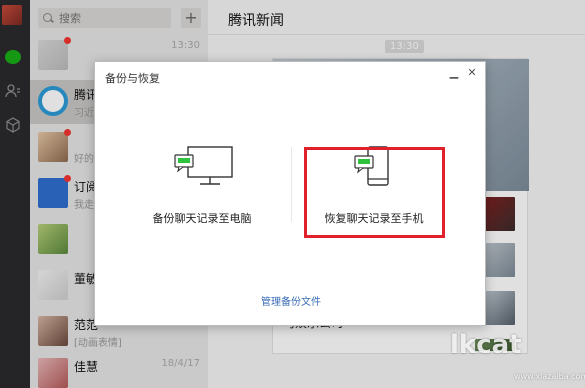 The width and height of the screenshot is (585, 388). I want to click on watermark-logo: lkcat, so click(486, 345).